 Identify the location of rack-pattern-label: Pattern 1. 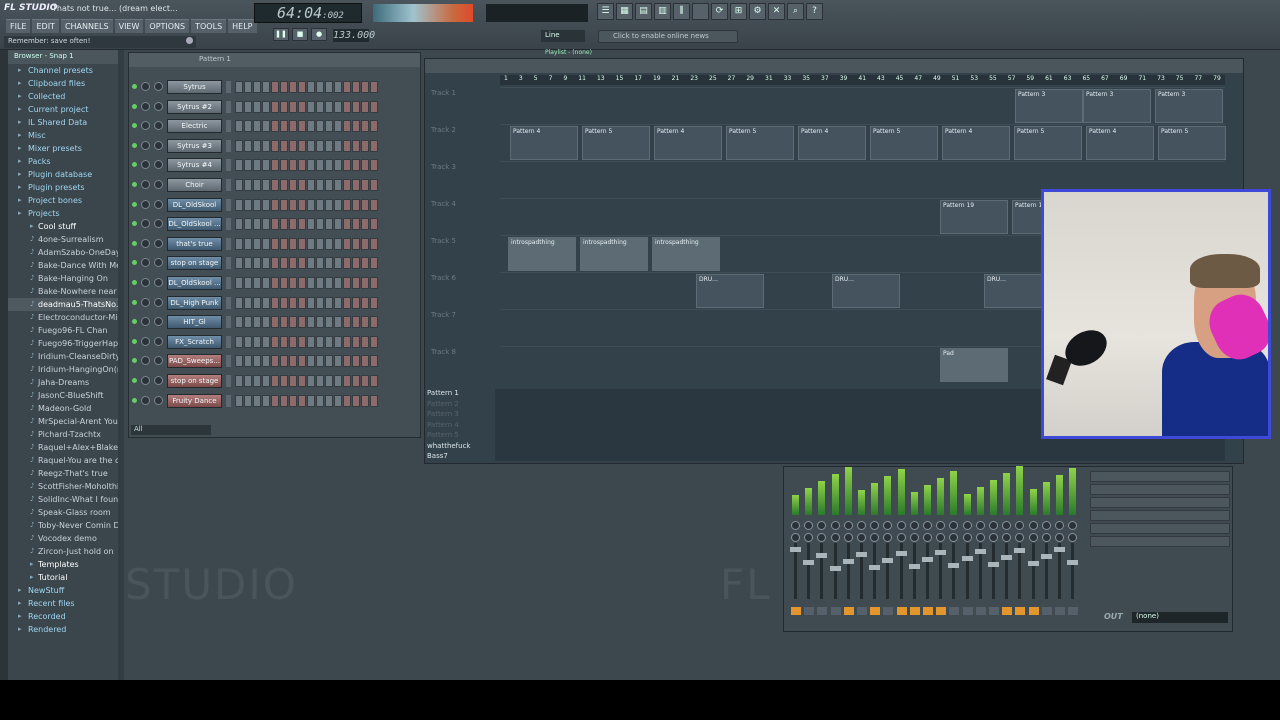
(274, 60).